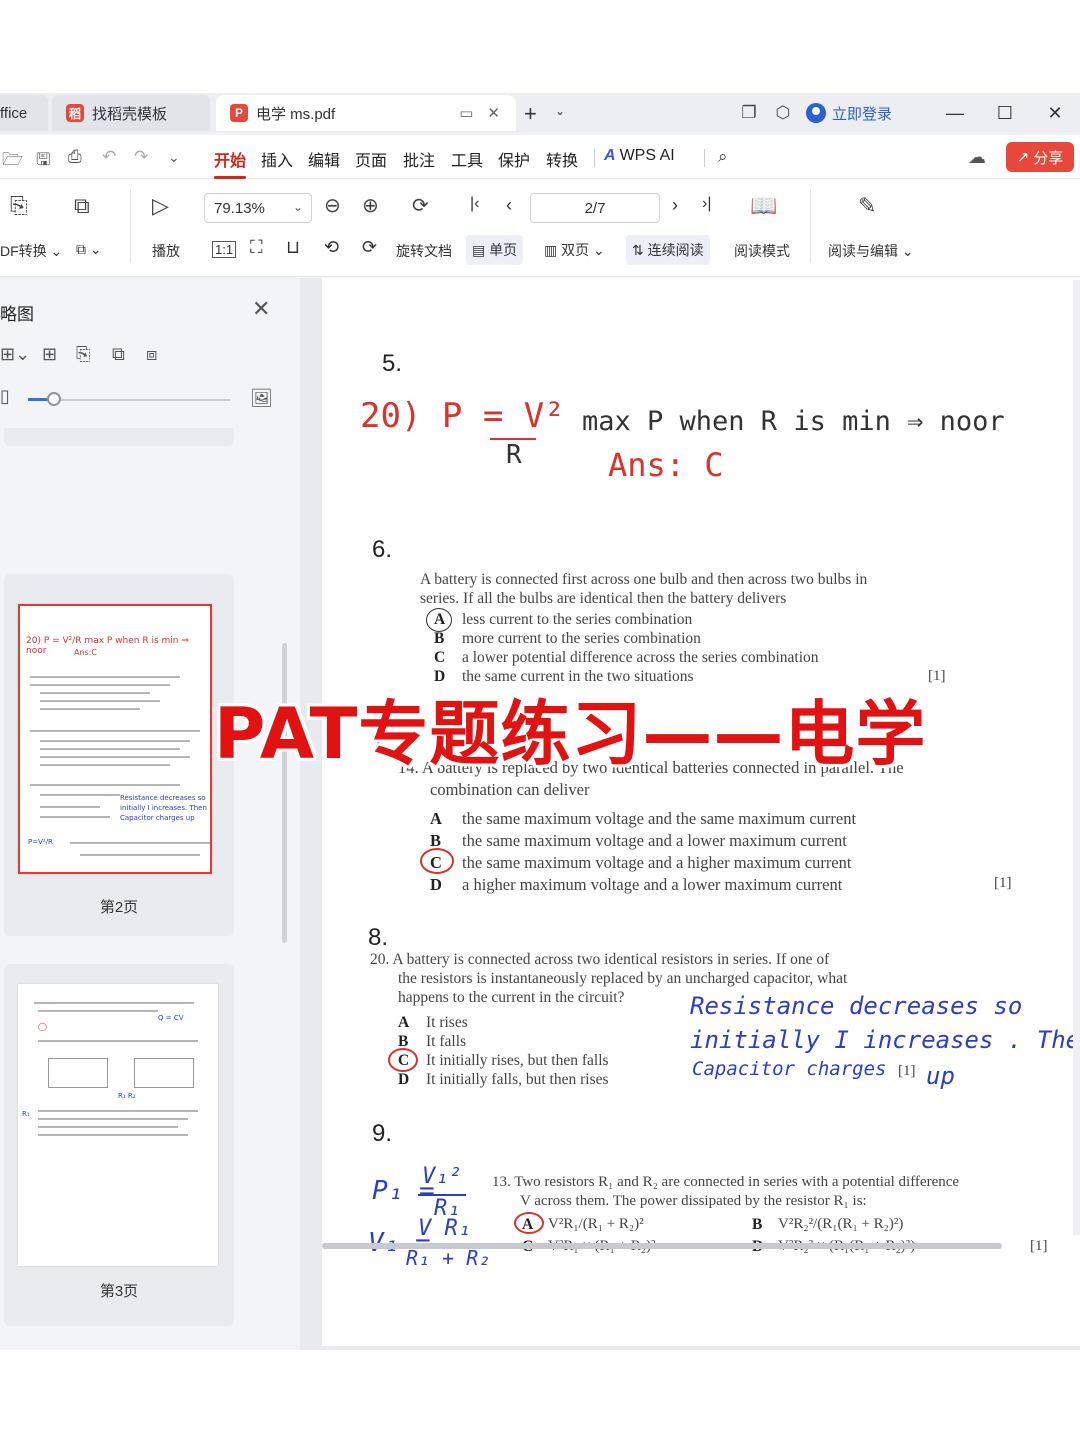 This screenshot has width=1080, height=1443. What do you see at coordinates (296, 114) in the screenshot?
I see `tab-document-label: 电学 ms.pdf` at bounding box center [296, 114].